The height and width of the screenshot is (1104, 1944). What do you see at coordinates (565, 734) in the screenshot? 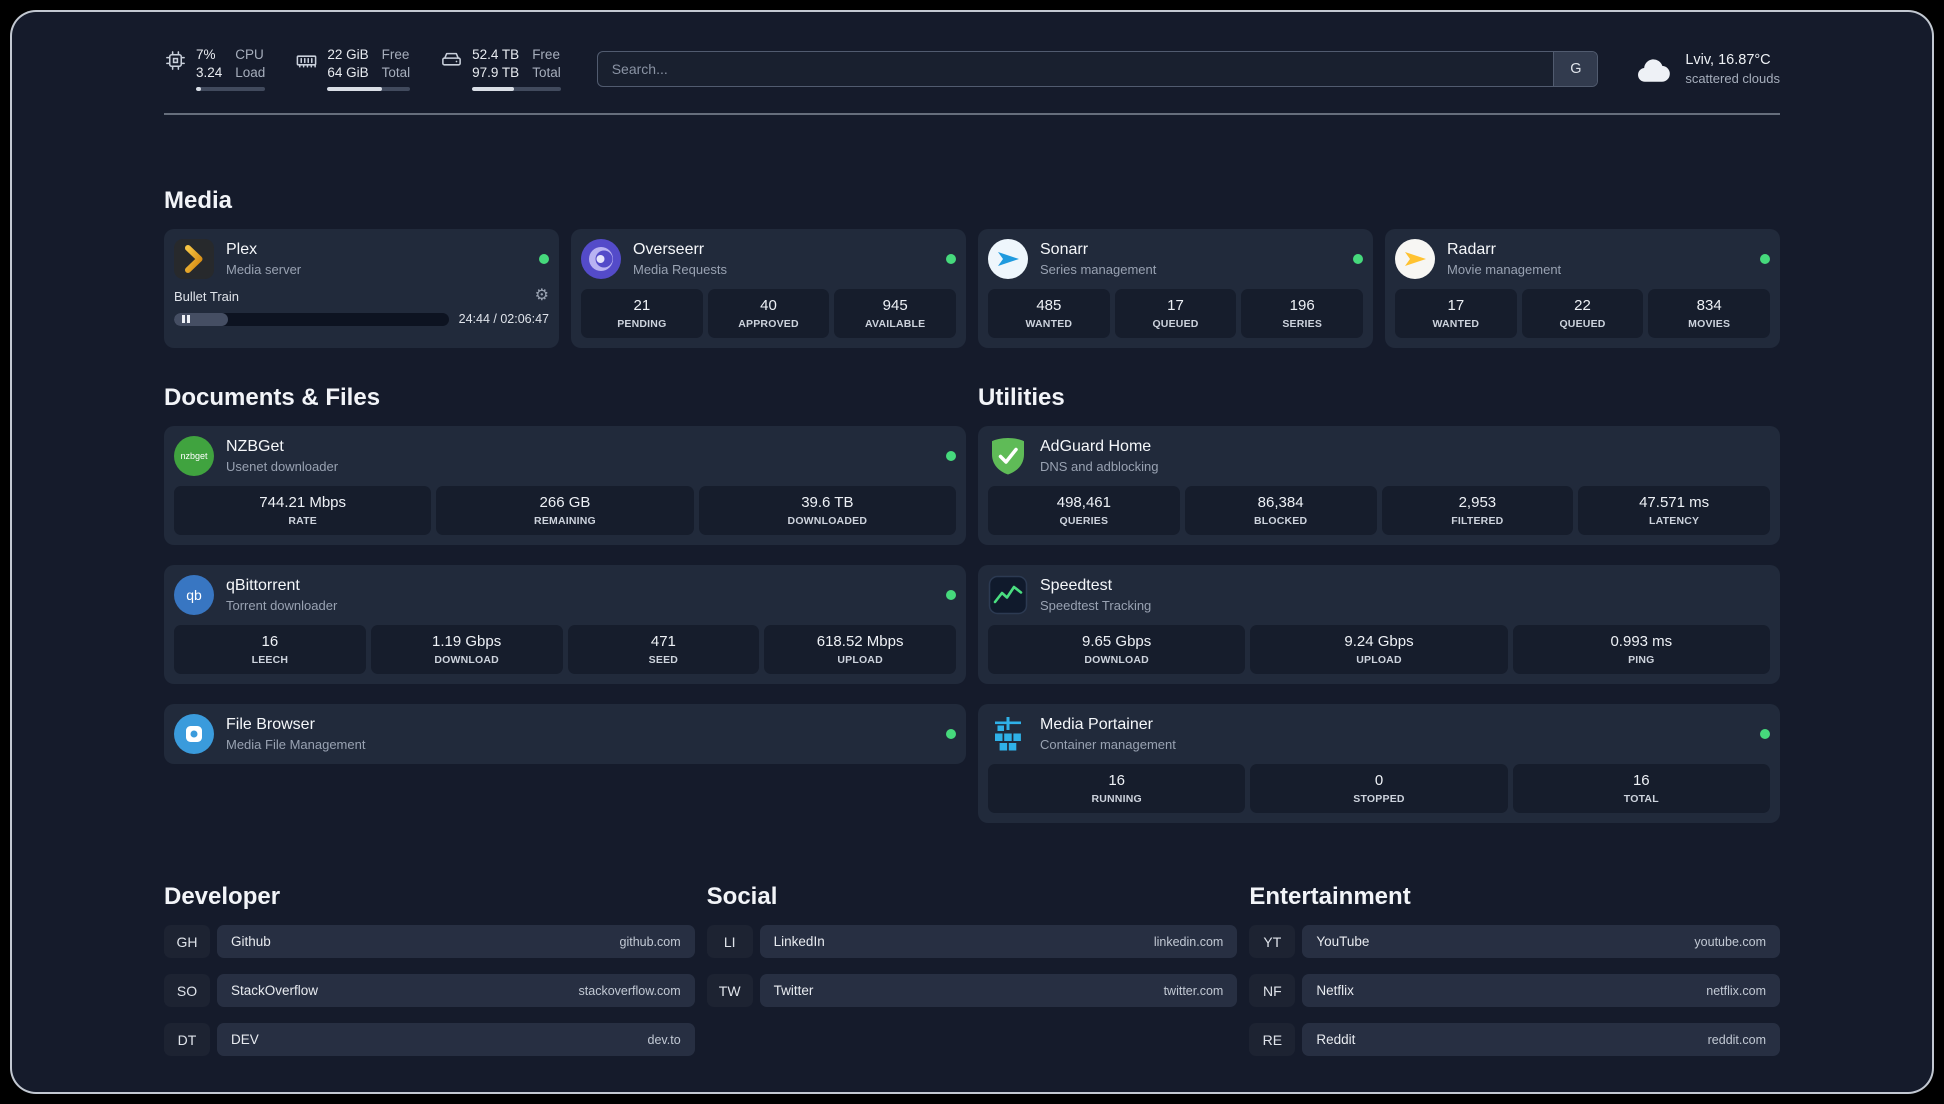
I see `service-card-filebrowser: File Browser Media File Management` at bounding box center [565, 734].